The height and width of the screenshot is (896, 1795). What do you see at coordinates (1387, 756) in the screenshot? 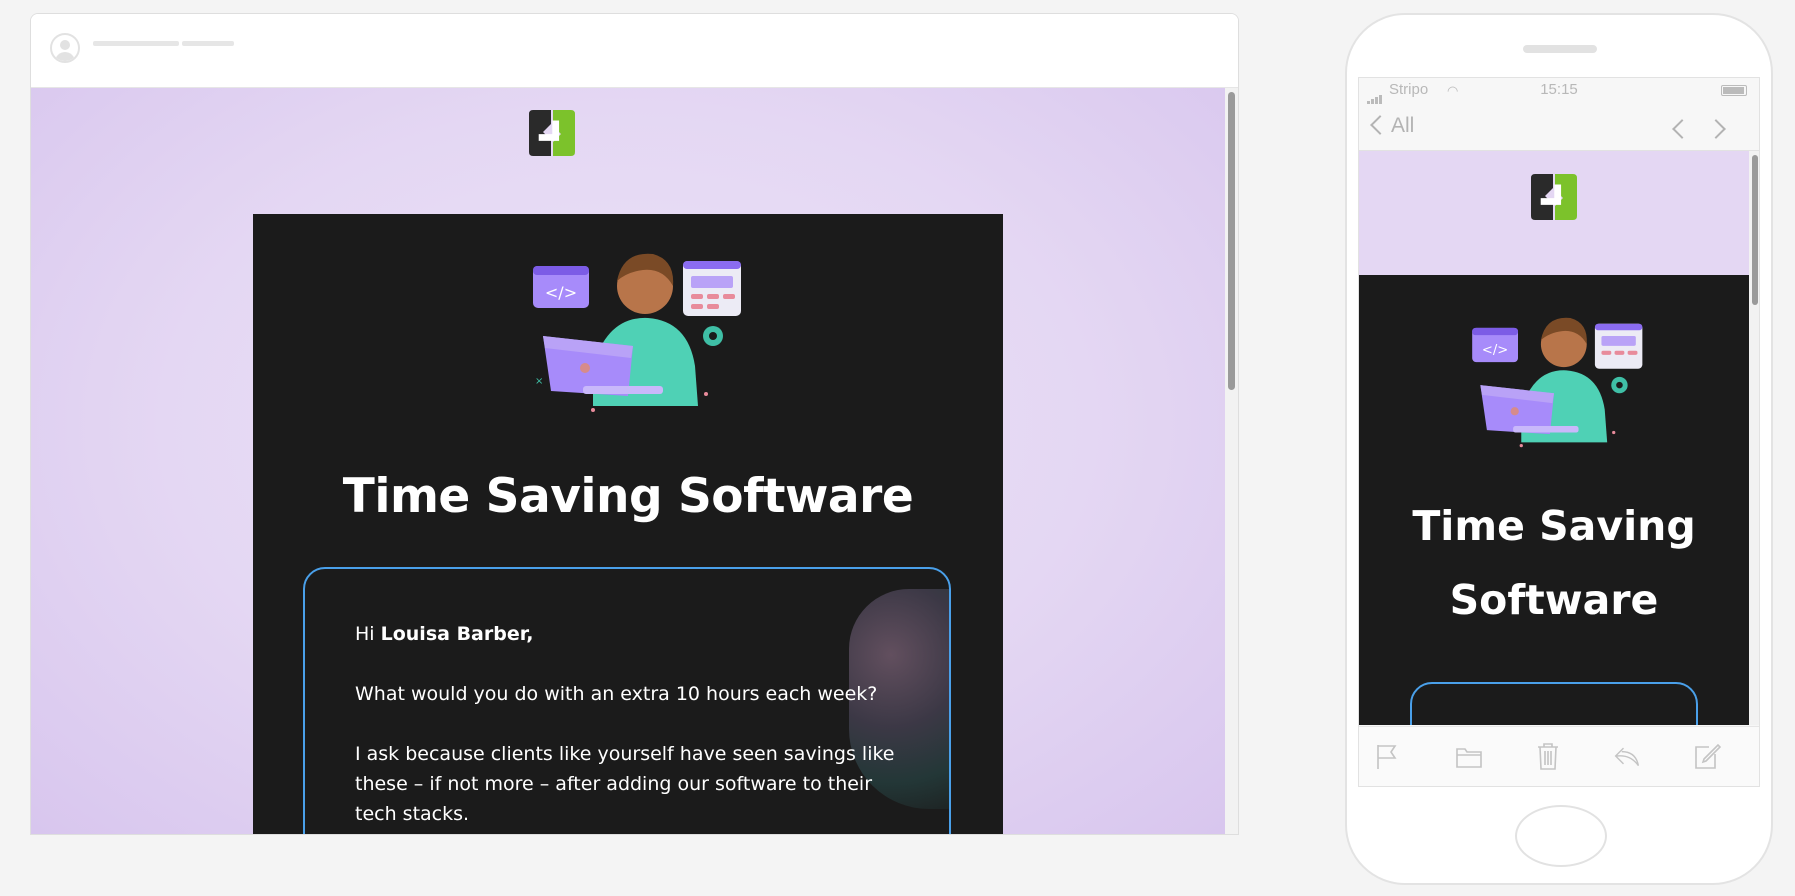
I see `flag-icon` at bounding box center [1387, 756].